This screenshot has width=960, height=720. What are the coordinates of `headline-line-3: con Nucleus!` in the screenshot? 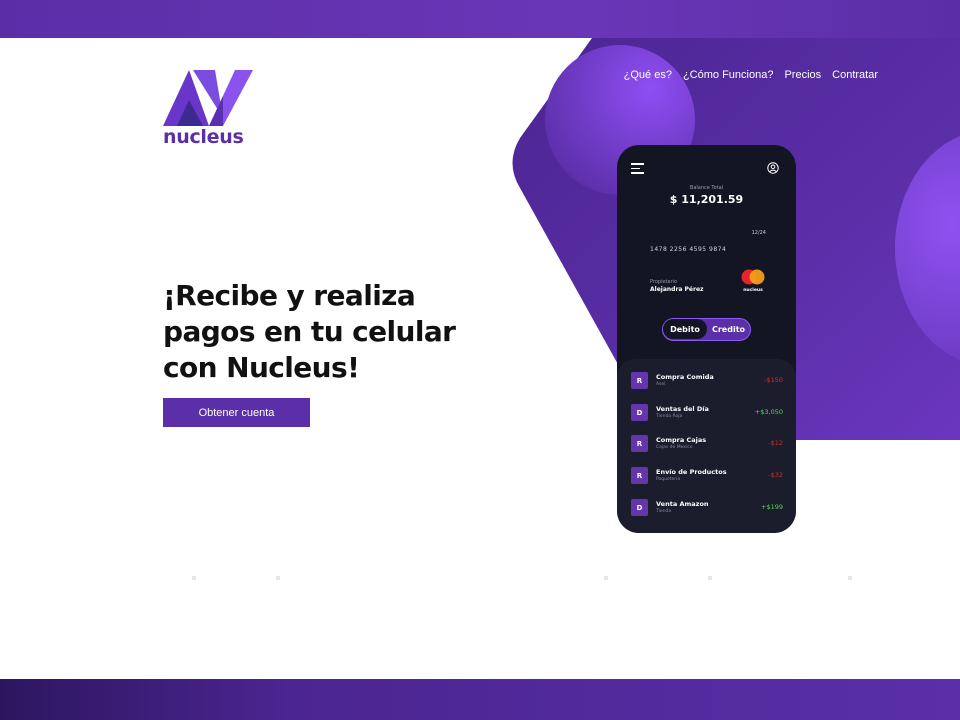 It's located at (261, 367).